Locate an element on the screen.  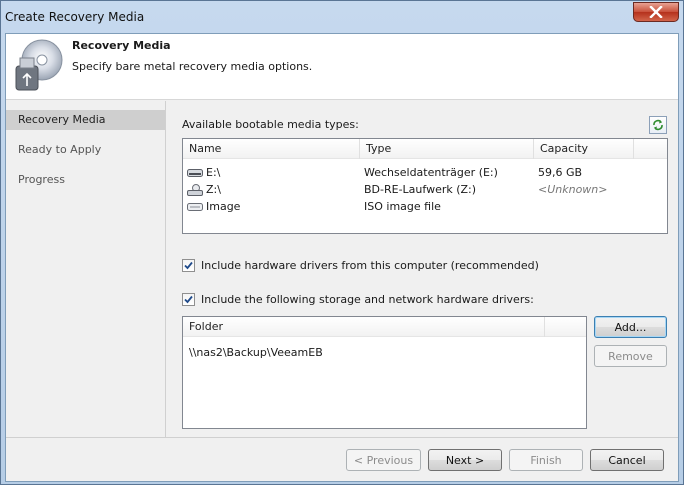
folder-list-header: Folder is located at coordinates (384, 327).